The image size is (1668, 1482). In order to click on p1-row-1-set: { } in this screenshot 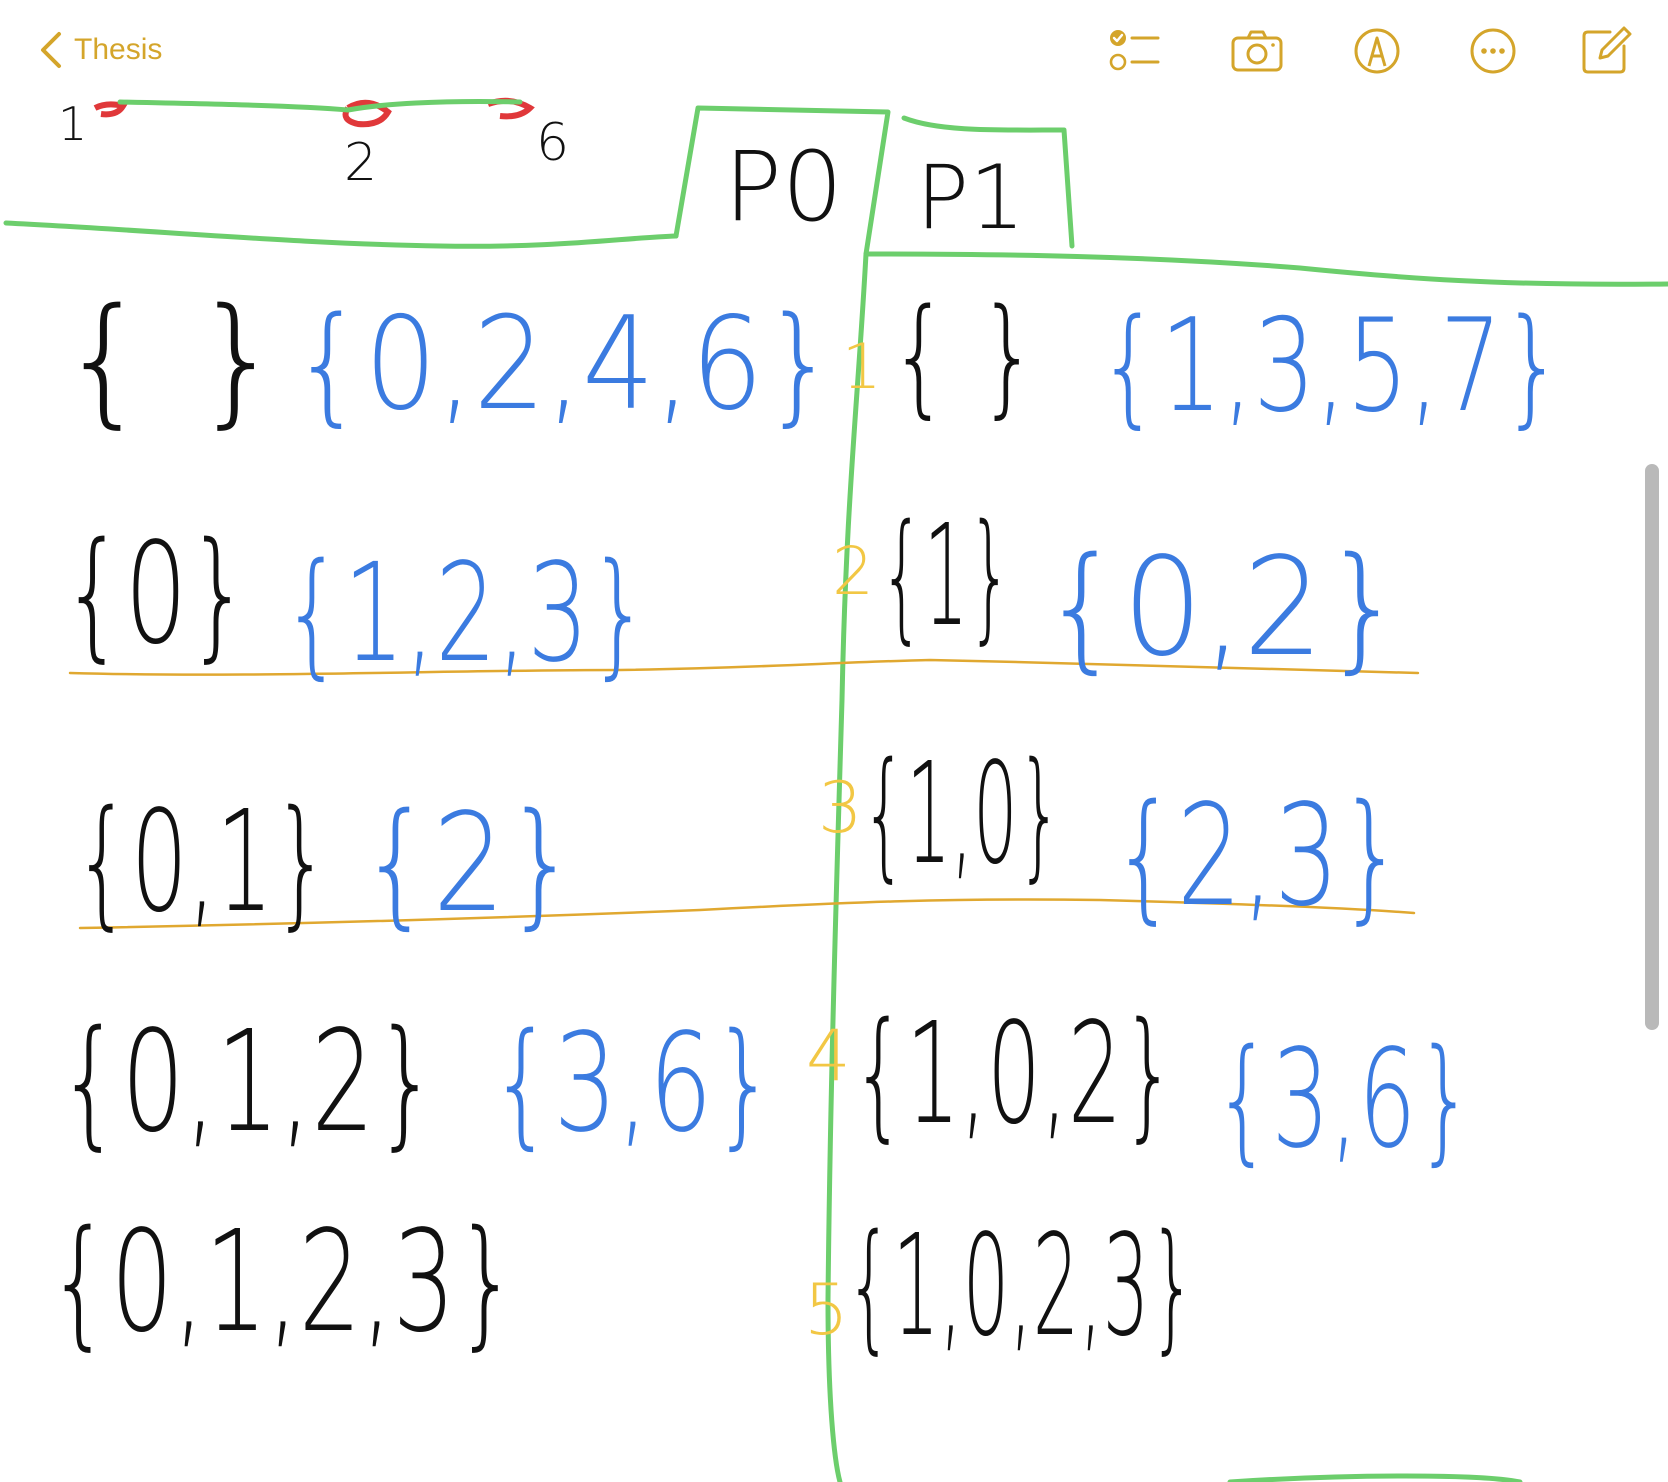, I will do `click(964, 356)`.